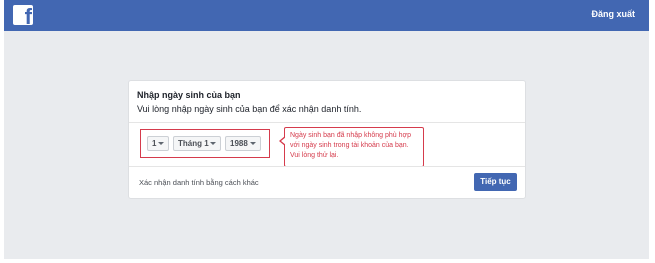  Describe the element at coordinates (326, 15) in the screenshot. I see `top-navbar: f Đăng xuất` at that location.